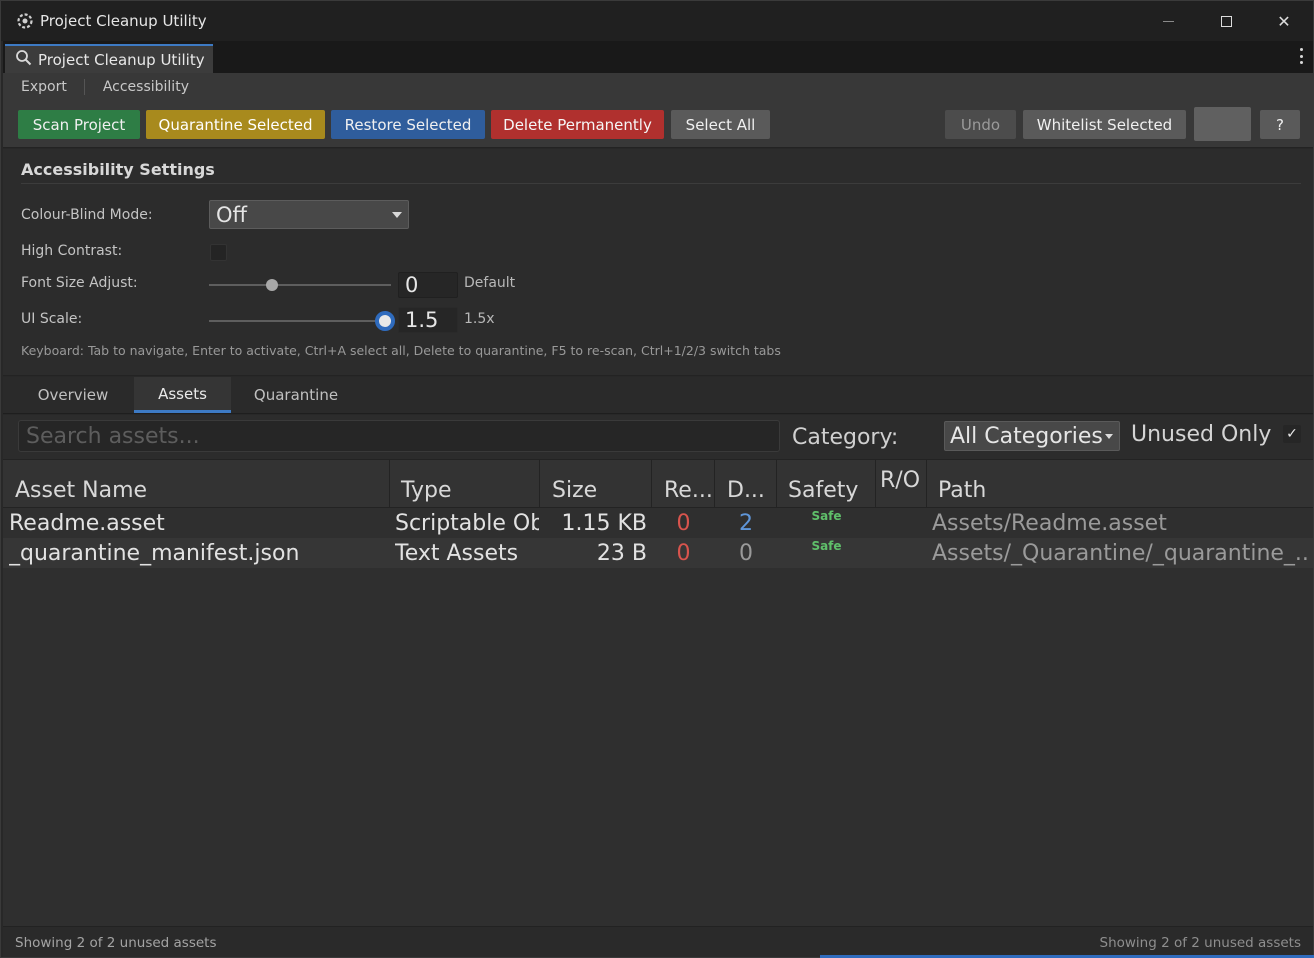 The image size is (1314, 958). I want to click on scan-project-button: Scan Project, so click(79, 124).